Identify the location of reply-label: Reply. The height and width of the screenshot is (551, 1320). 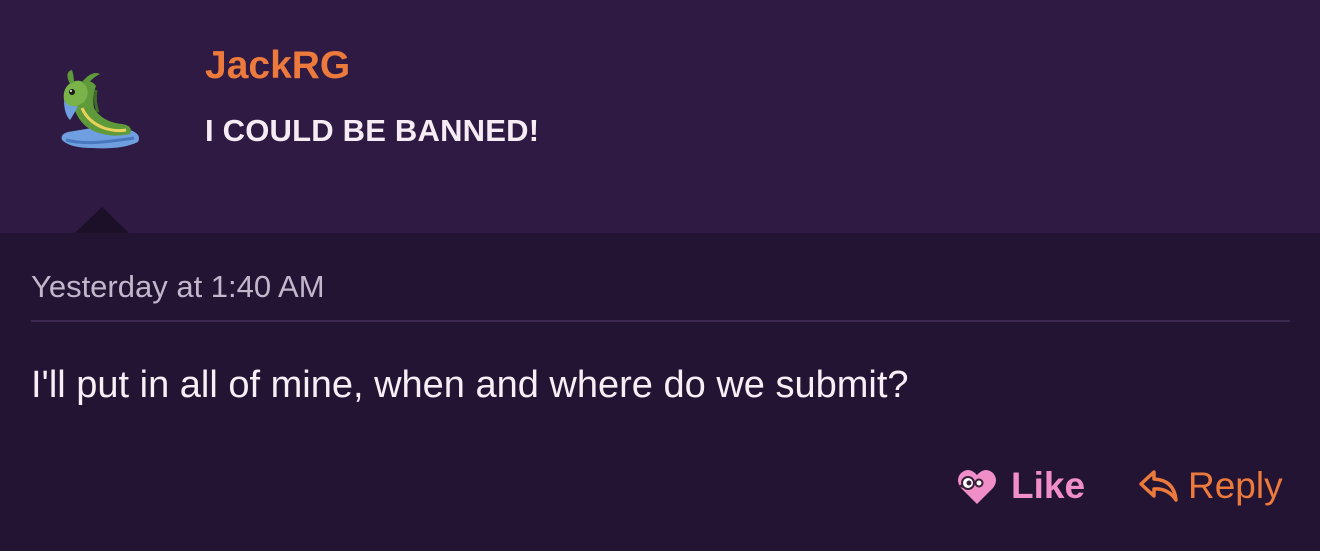
(1235, 485).